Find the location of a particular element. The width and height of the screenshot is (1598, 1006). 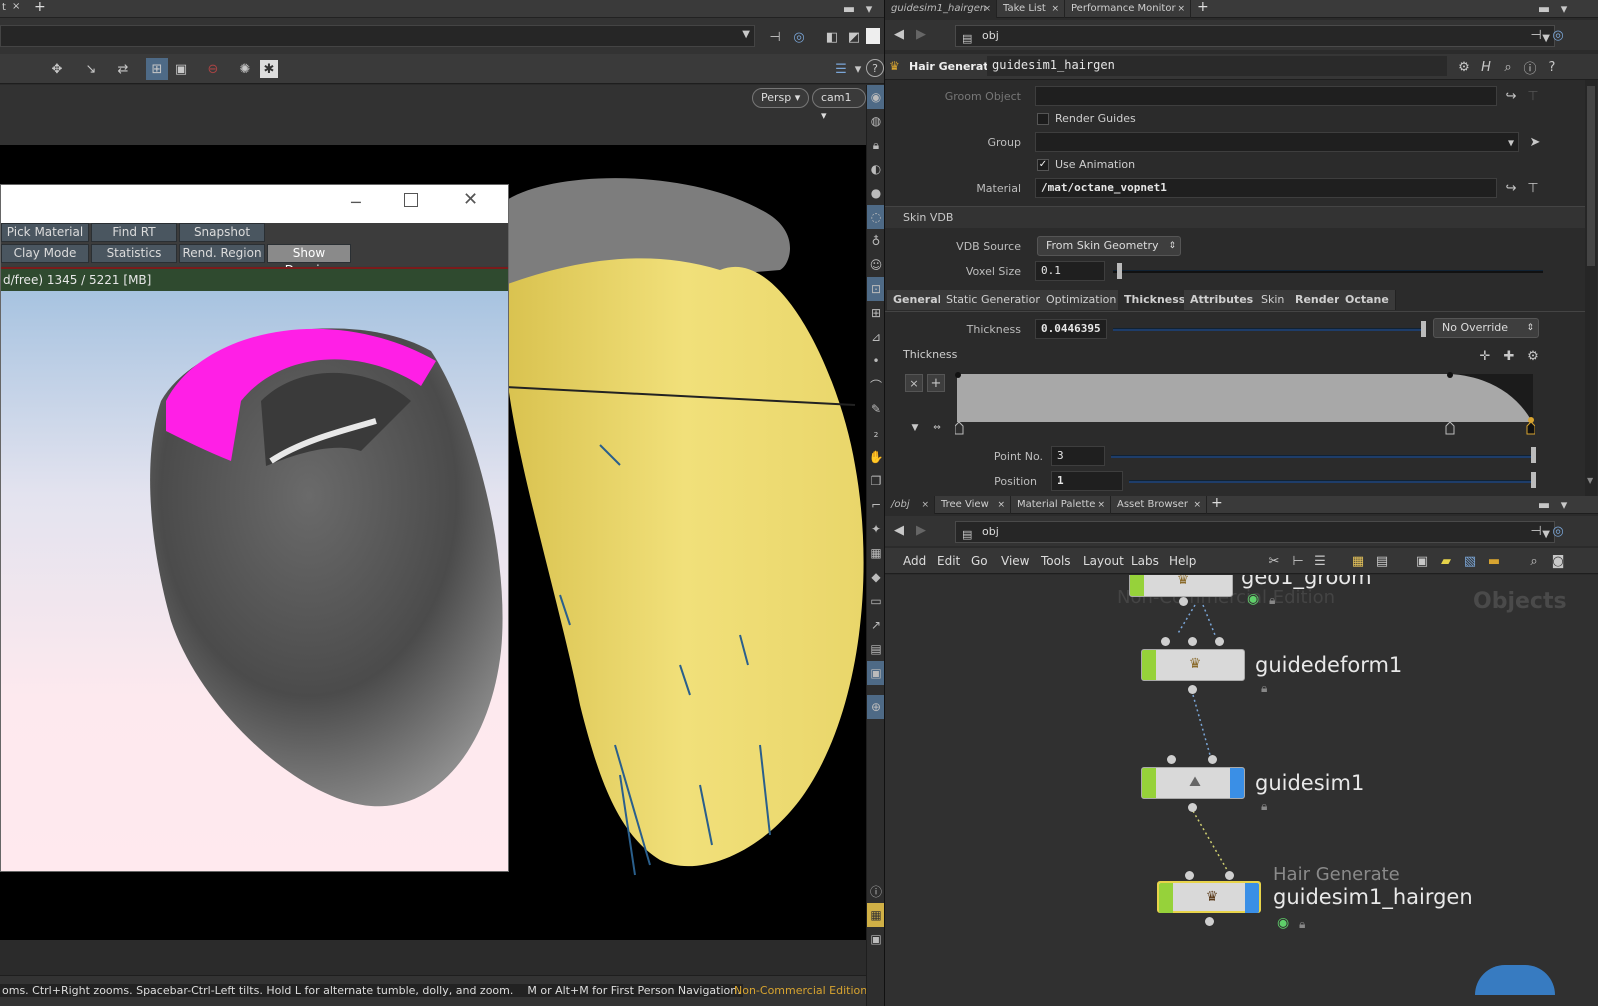

display-icon: ◉ is located at coordinates (876, 97).